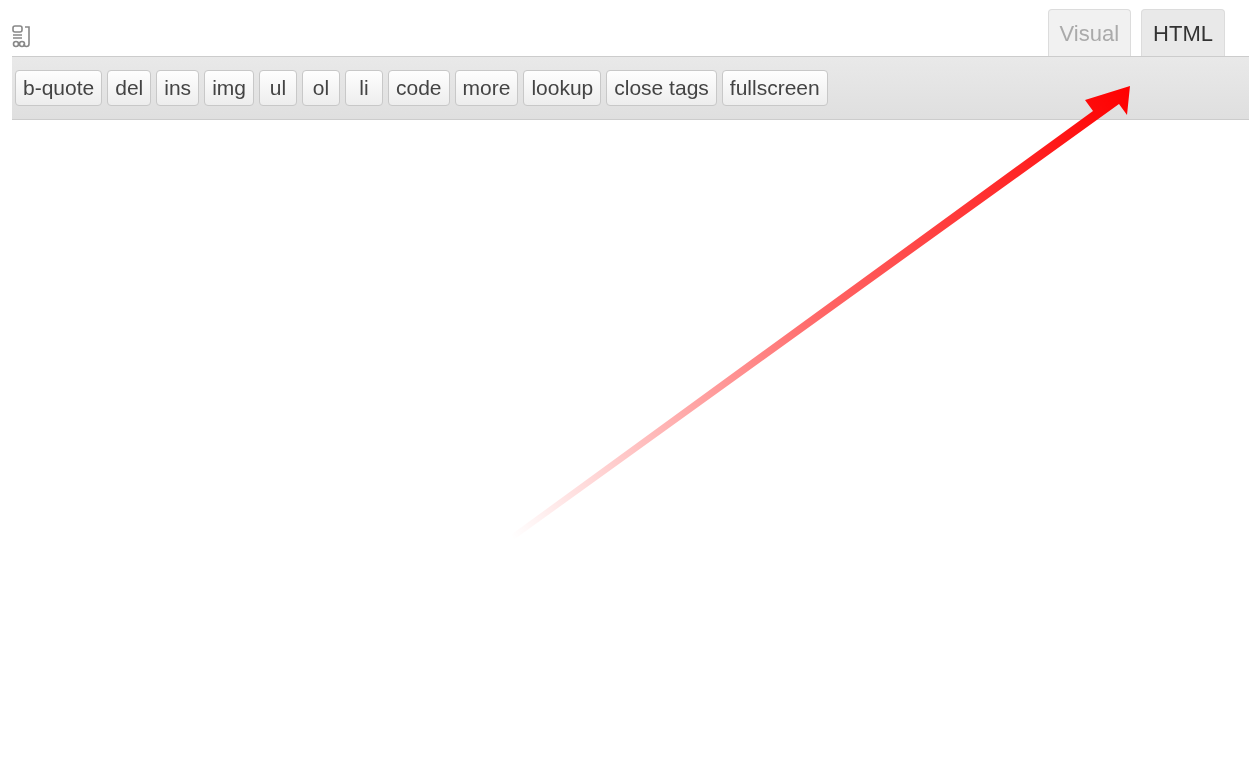 This screenshot has width=1249, height=780. Describe the element at coordinates (418, 88) in the screenshot. I see `toolbar-button: code` at that location.